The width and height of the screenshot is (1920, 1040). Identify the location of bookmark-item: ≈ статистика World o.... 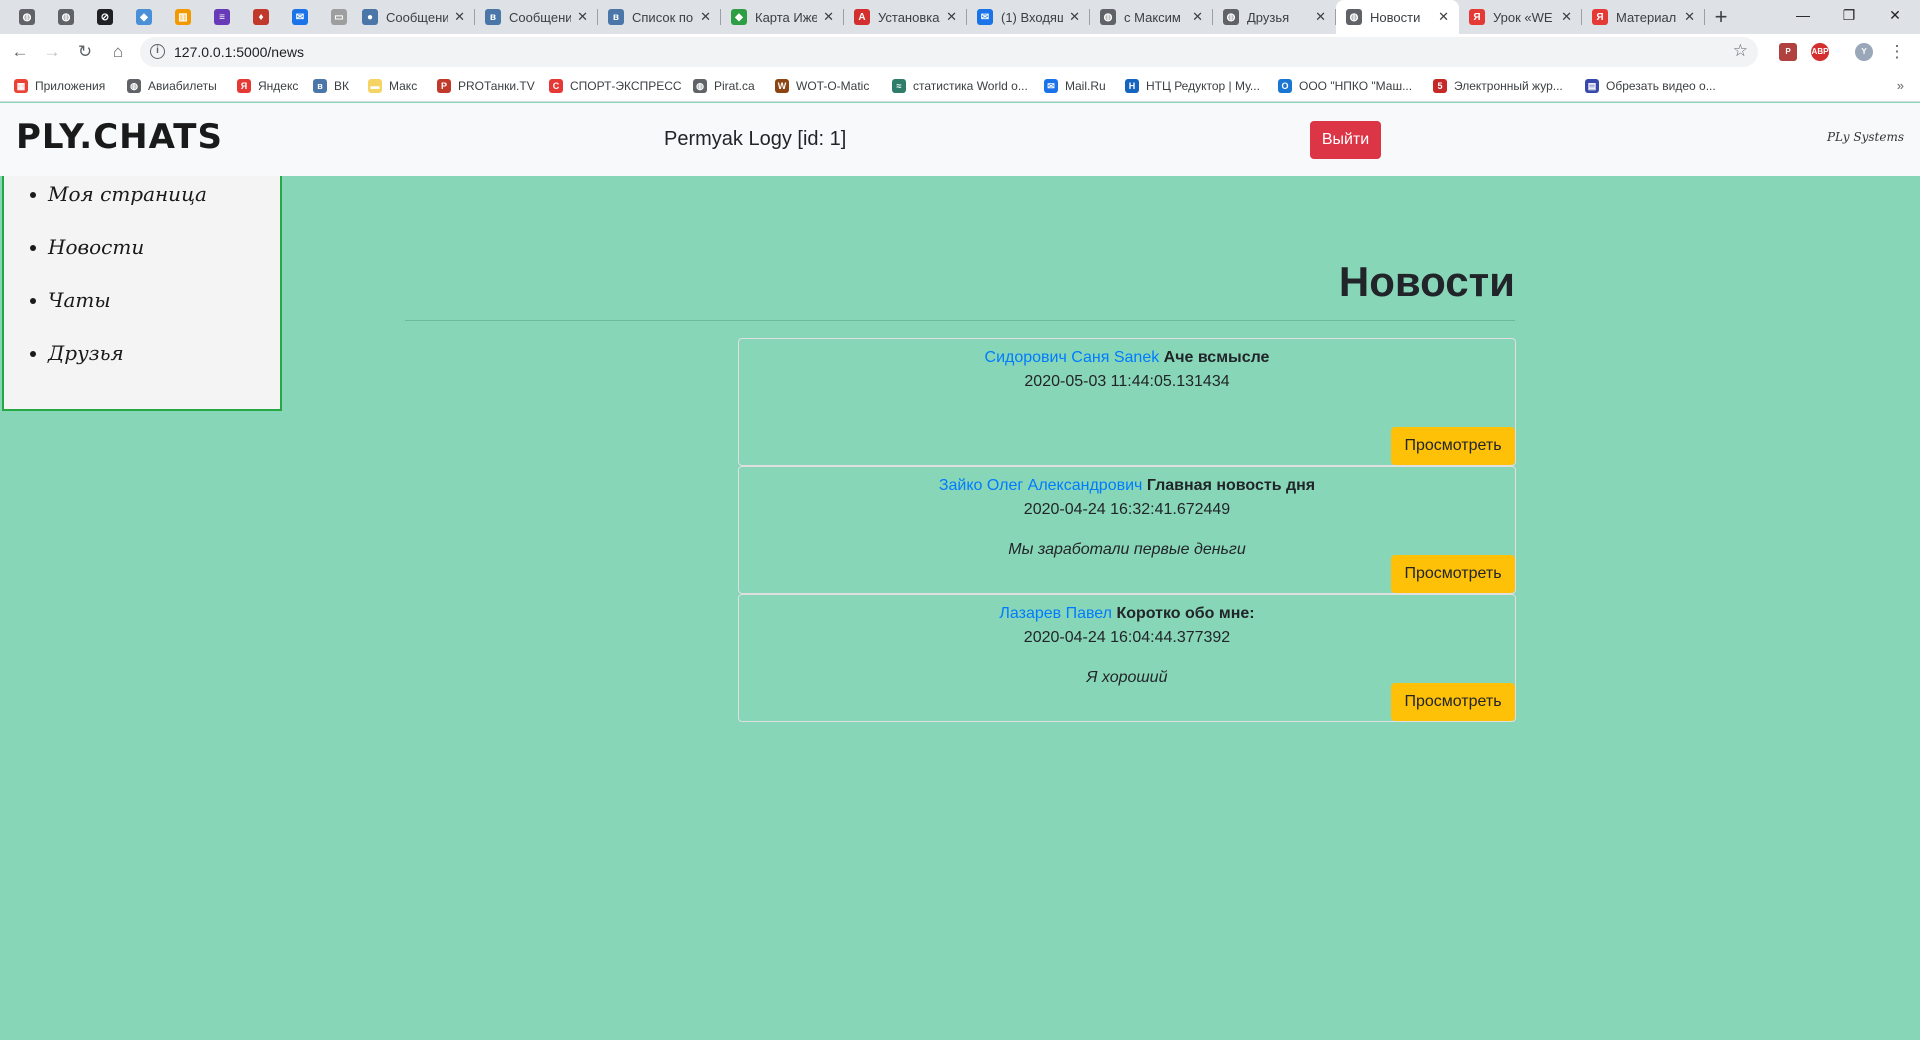
(960, 86).